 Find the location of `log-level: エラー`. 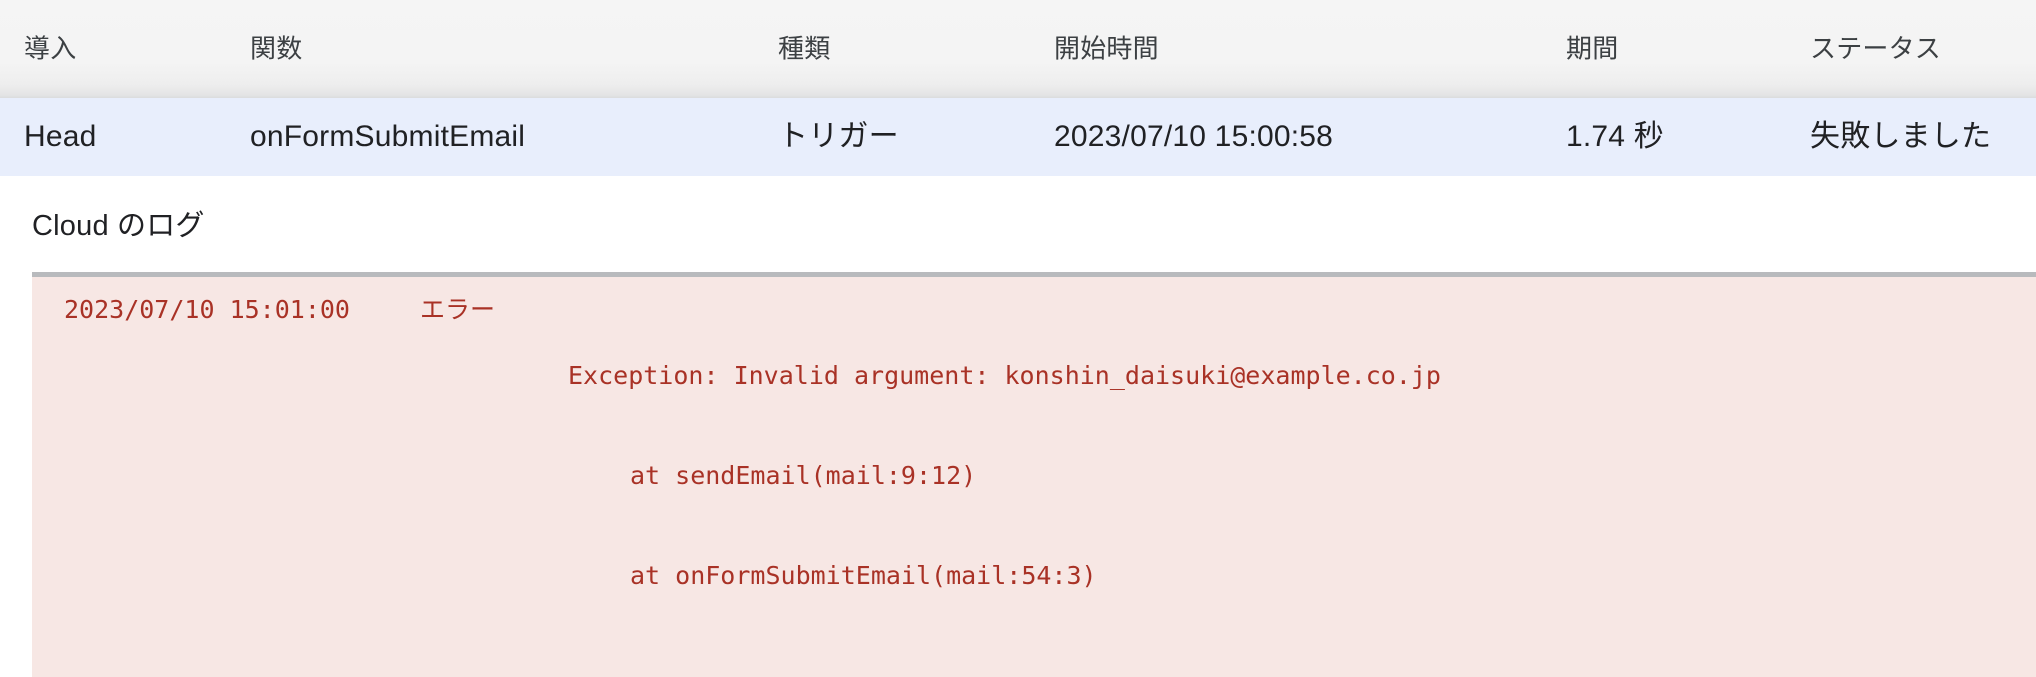

log-level: エラー is located at coordinates (458, 309).